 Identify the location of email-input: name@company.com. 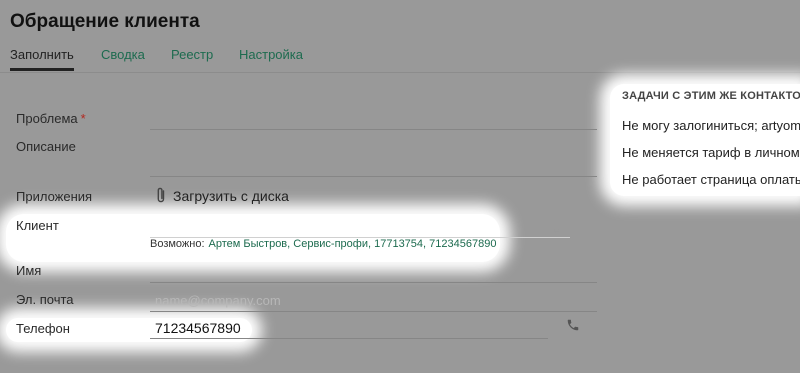
(218, 300).